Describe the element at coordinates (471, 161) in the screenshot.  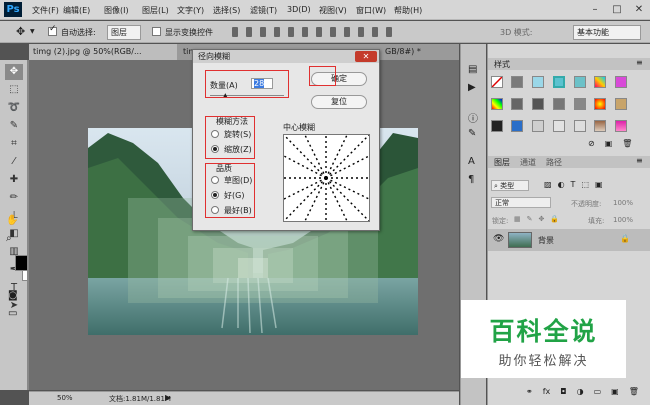
I see `character-icon: A` at that location.